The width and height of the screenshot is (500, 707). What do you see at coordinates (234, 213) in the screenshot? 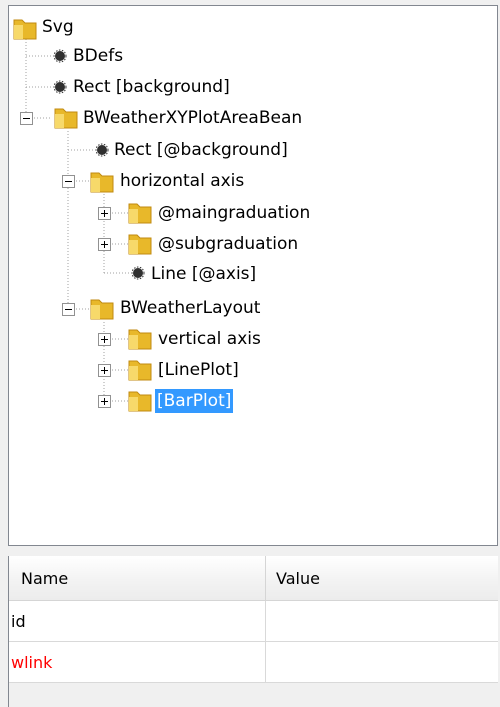
I see `tree-node-maingraduation: @maingraduation` at bounding box center [234, 213].